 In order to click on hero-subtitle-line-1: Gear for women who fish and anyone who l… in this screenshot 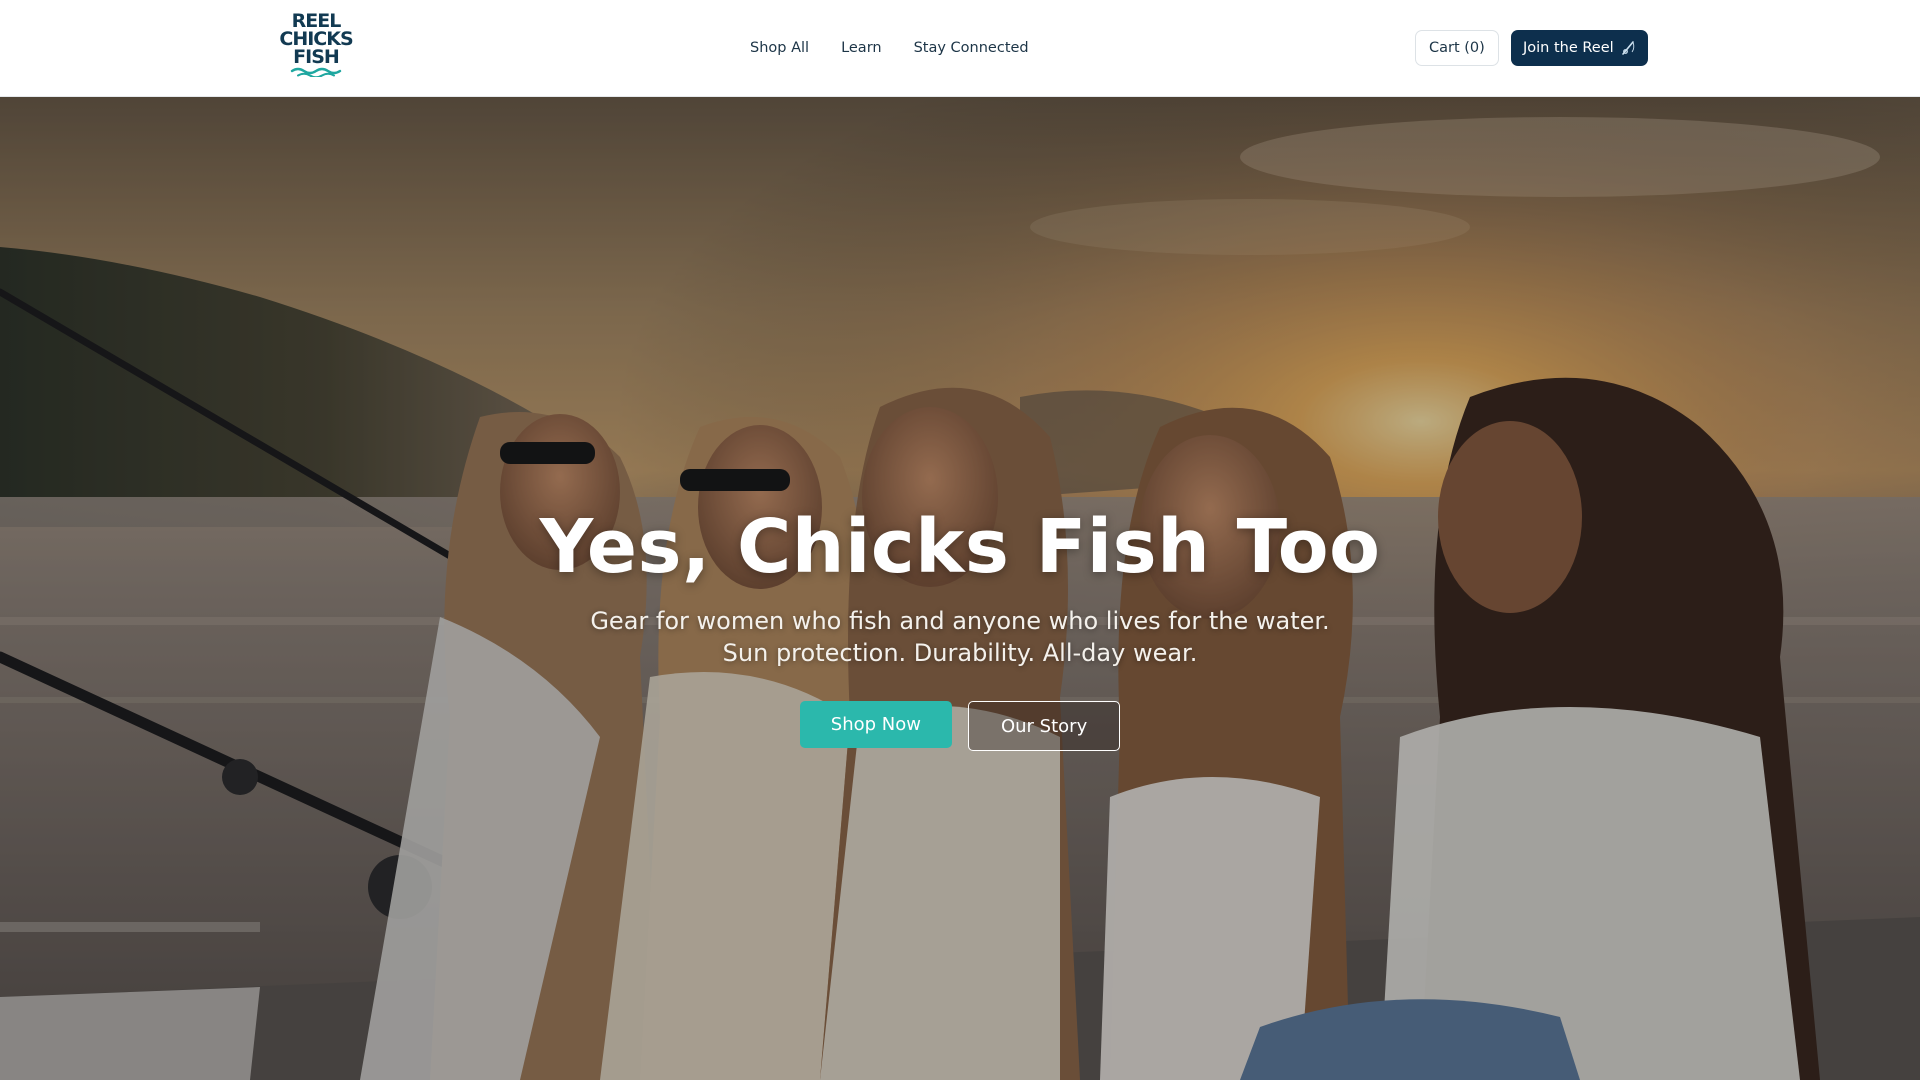, I will do `click(960, 621)`.